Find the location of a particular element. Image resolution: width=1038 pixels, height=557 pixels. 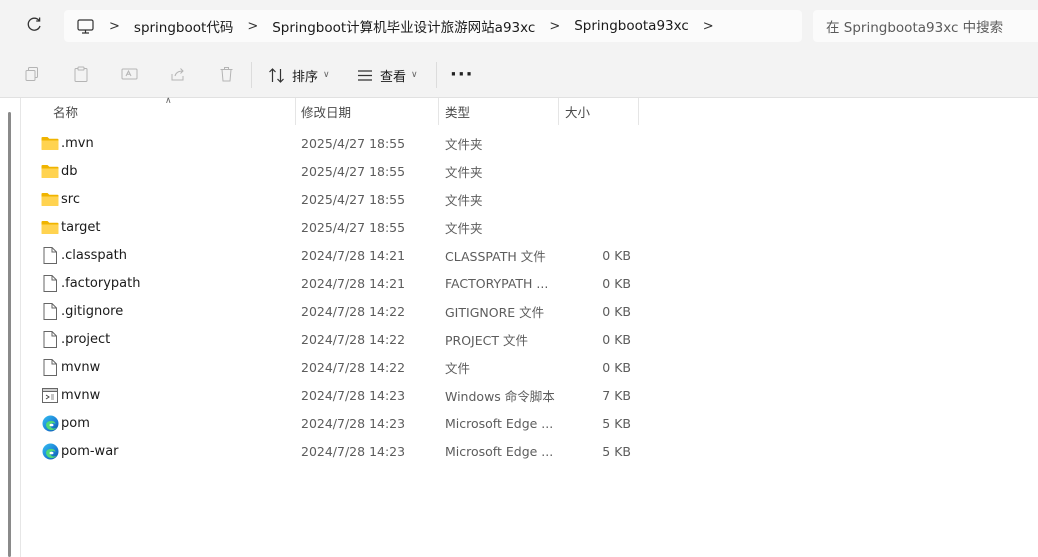

breadcrumb-item: Springboota93xc is located at coordinates (631, 26).